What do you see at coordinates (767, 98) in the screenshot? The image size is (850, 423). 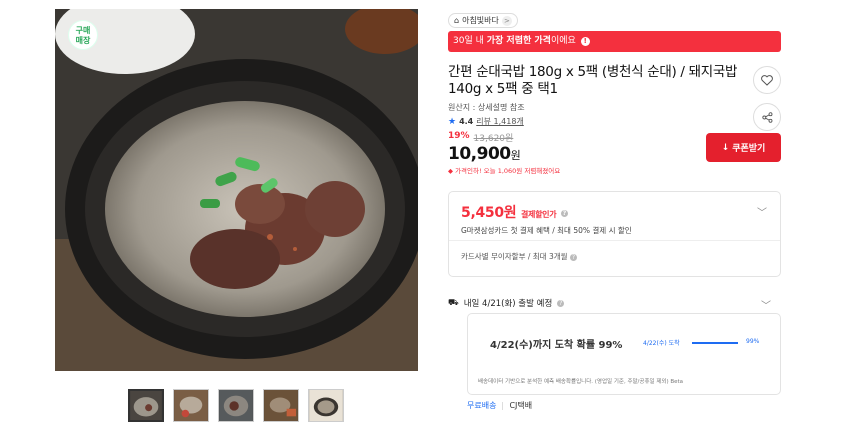 I see `title-actions` at bounding box center [767, 98].